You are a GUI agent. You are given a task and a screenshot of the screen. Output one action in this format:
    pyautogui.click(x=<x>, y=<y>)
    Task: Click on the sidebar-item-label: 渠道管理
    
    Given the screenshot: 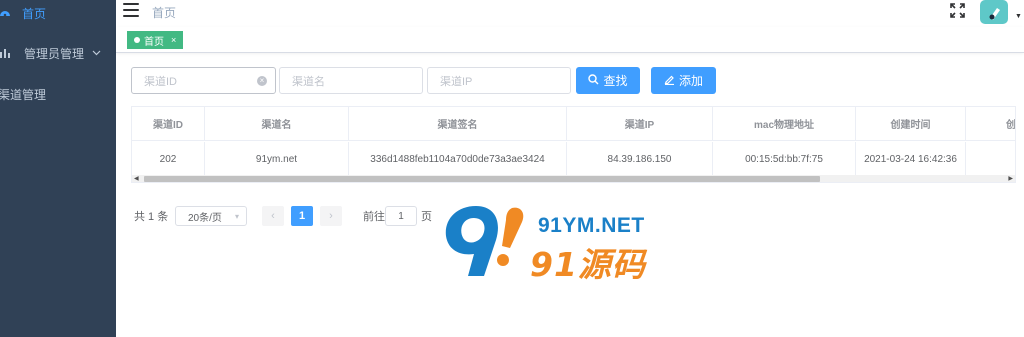 What is the action you would take?
    pyautogui.click(x=23, y=94)
    